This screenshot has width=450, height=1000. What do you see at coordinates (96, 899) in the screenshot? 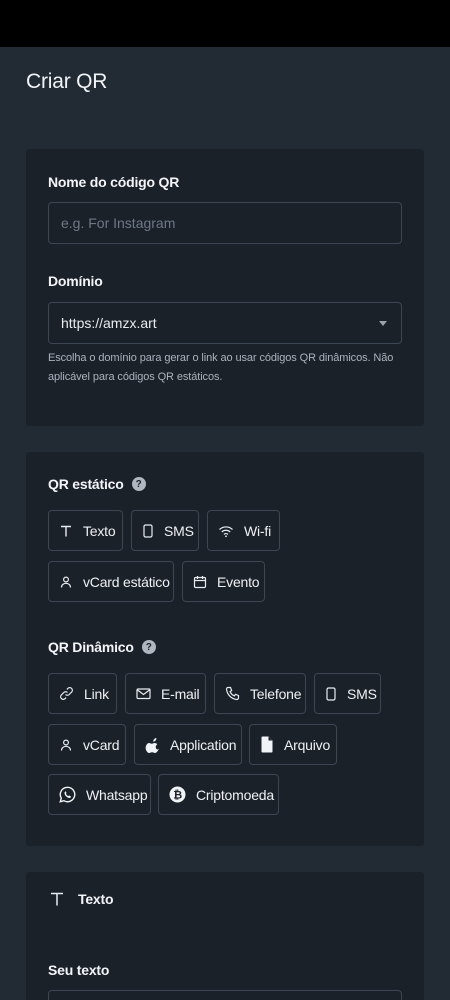
I see `selected-type-title: Texto` at bounding box center [96, 899].